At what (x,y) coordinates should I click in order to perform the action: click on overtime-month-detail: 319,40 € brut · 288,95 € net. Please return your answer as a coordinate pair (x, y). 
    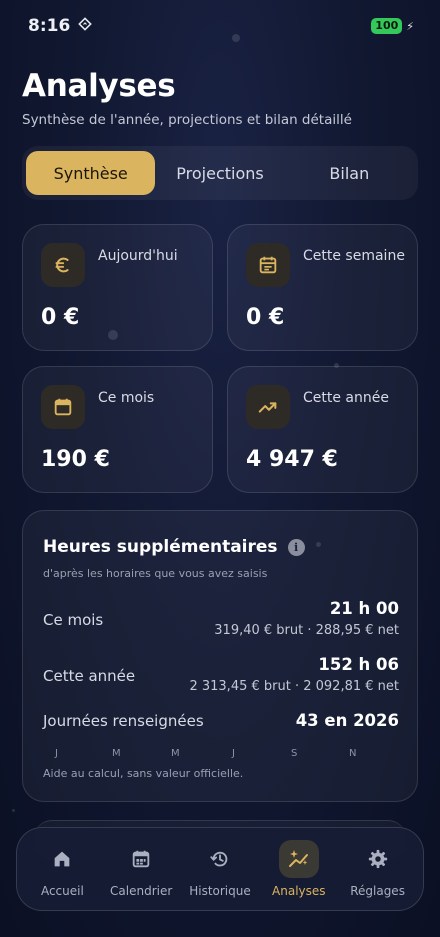
    Looking at the image, I should click on (306, 630).